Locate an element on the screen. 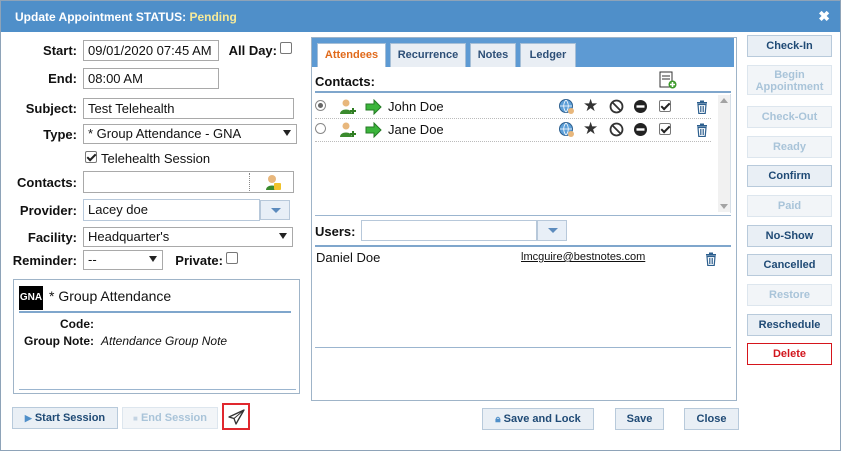 The image size is (841, 451). user-row: Daniel Doe lmcguire@bestnotes.com is located at coordinates (523, 259).